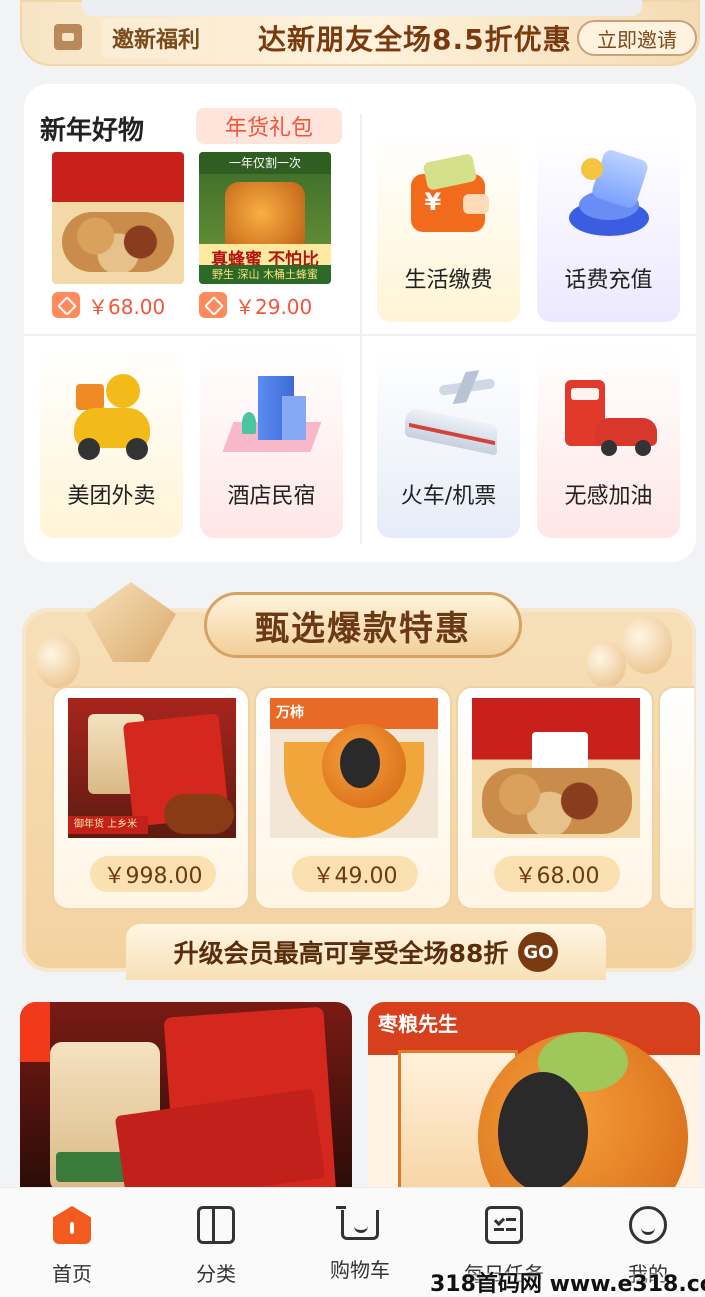 Image resolution: width=705 pixels, height=1297 pixels. Describe the element at coordinates (72, 1246) in the screenshot. I see `tab-home: 首页` at that location.